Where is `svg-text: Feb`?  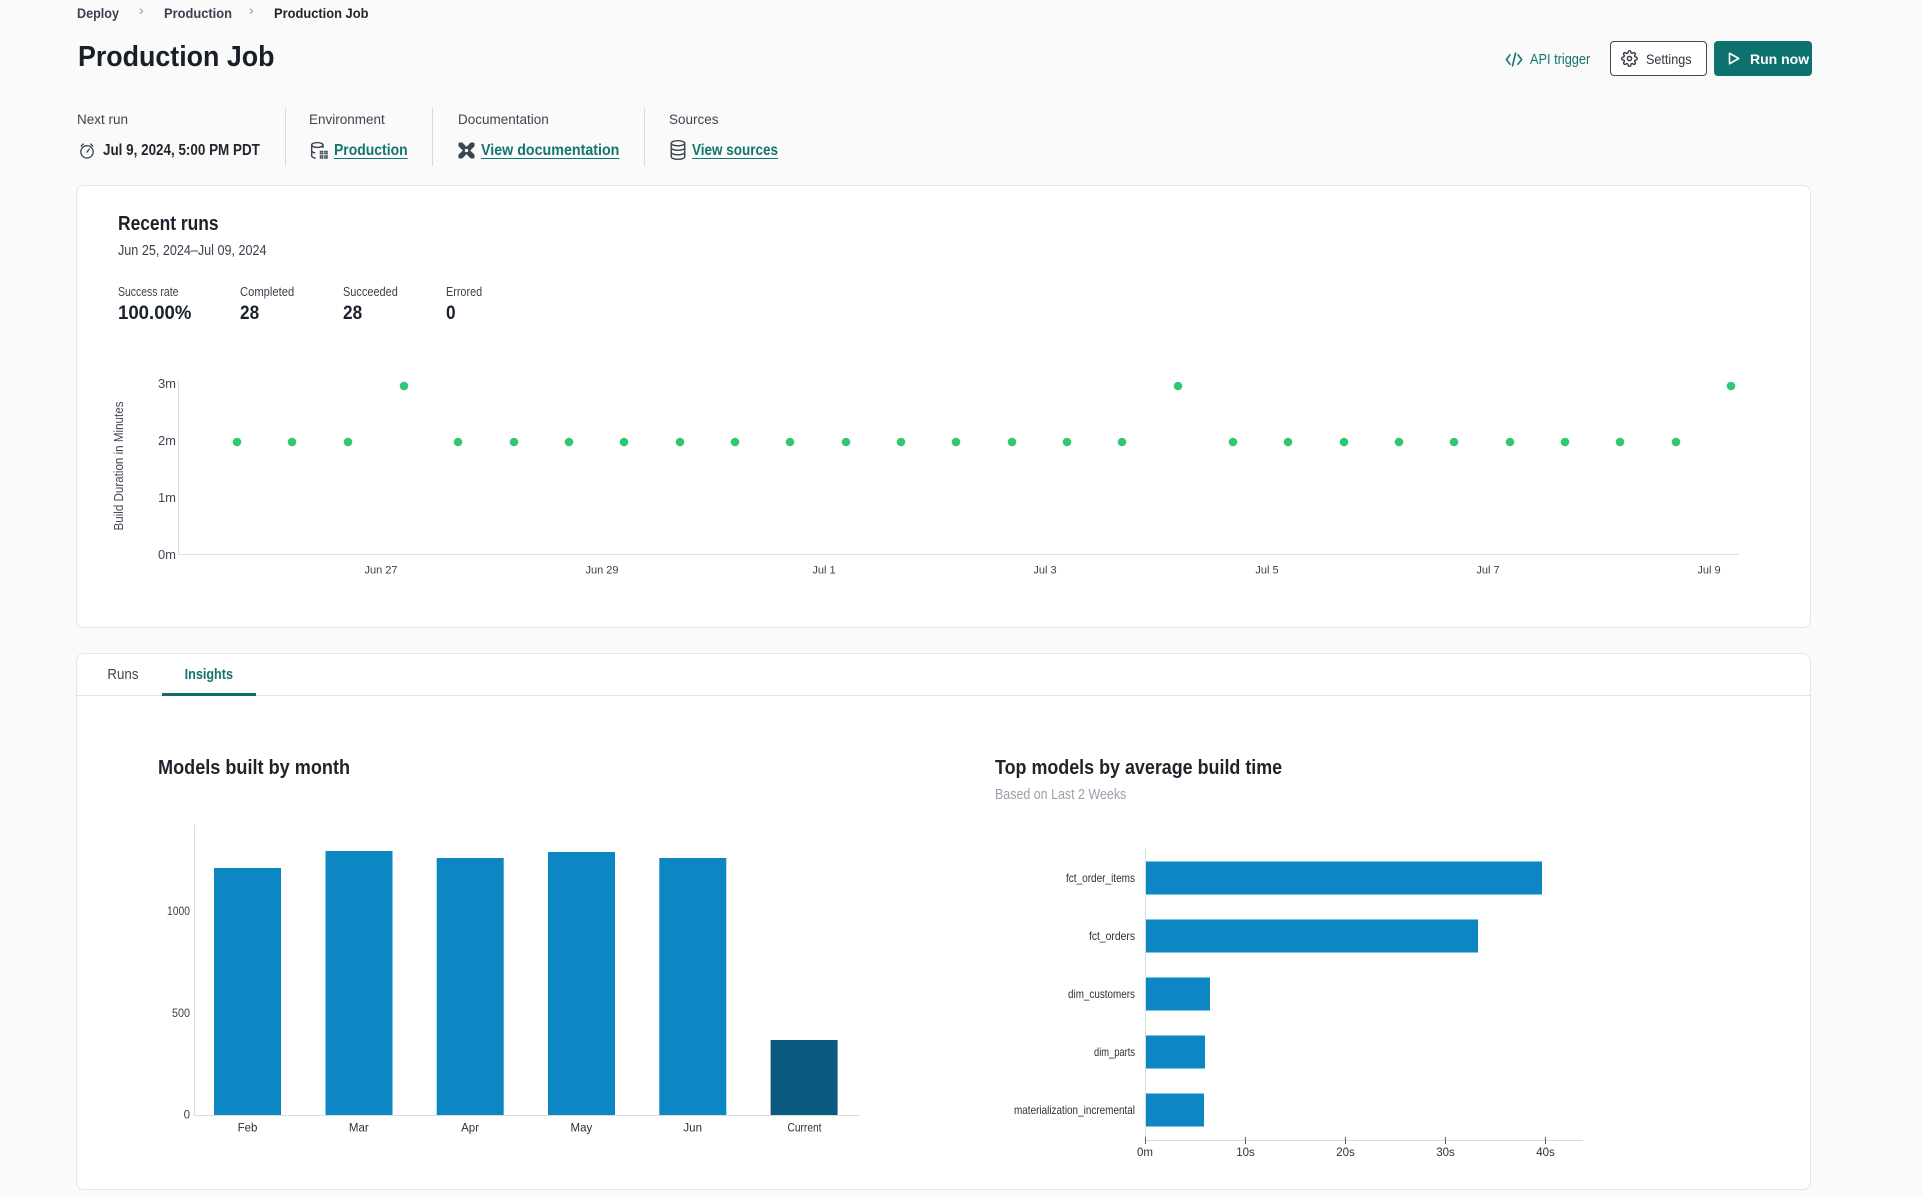
svg-text: Feb is located at coordinates (248, 1129).